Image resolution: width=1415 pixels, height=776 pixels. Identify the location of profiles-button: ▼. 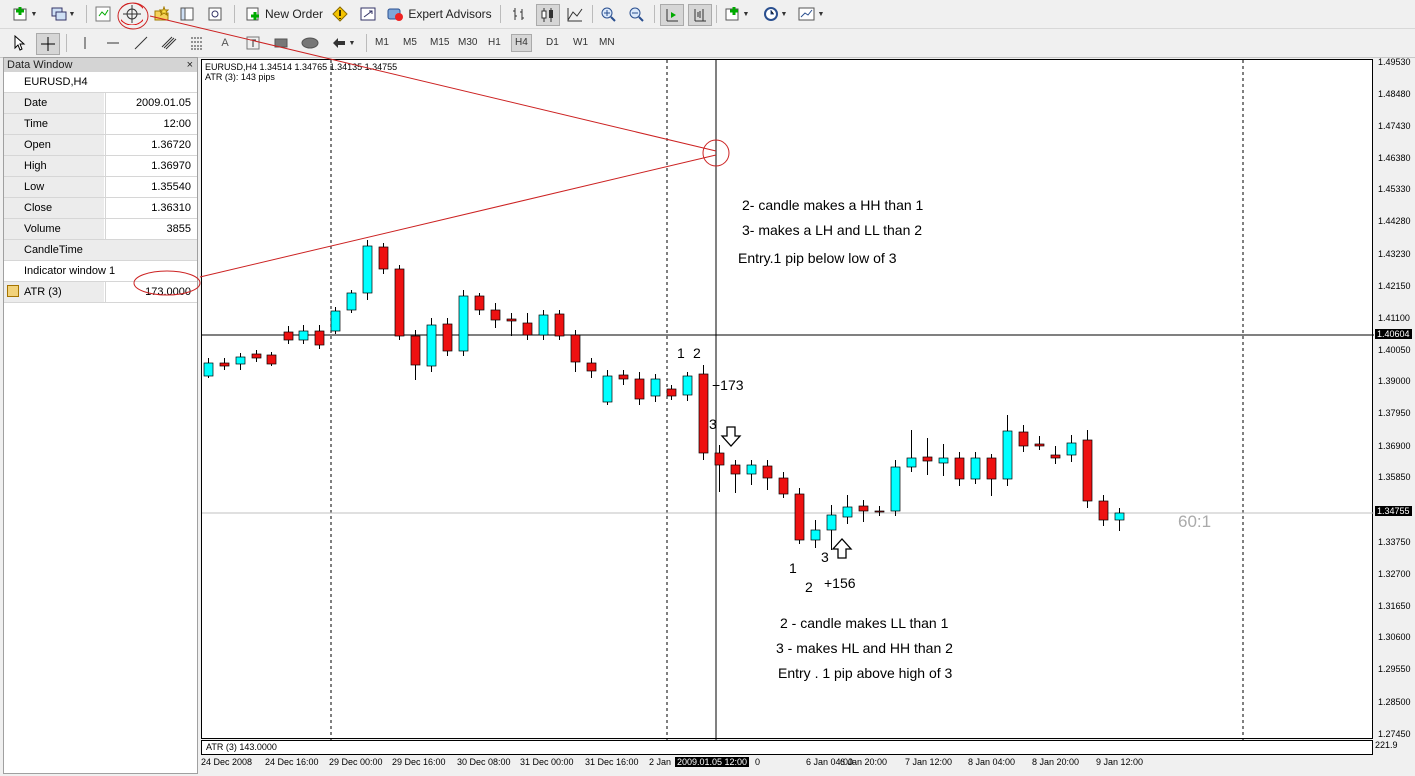
(63, 14).